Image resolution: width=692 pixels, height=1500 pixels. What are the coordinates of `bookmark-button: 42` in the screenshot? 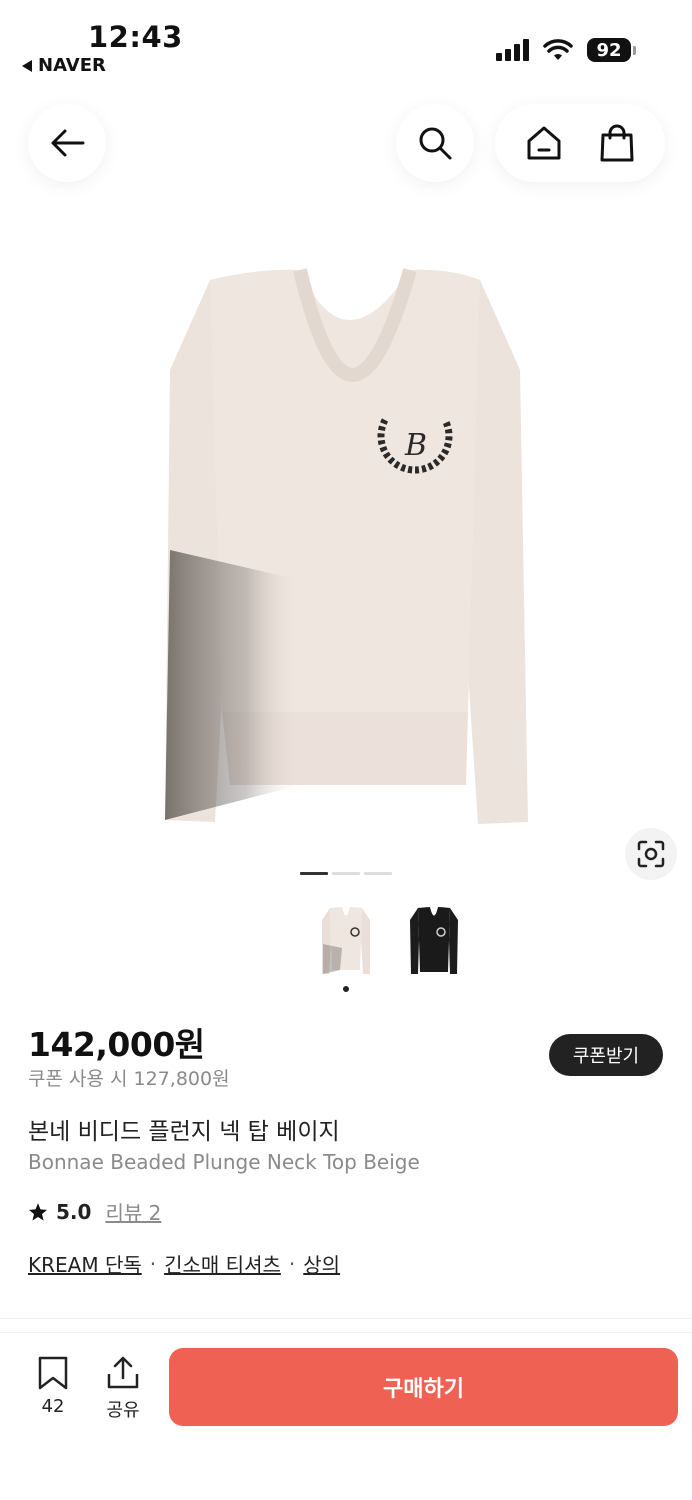 It's located at (53, 1386).